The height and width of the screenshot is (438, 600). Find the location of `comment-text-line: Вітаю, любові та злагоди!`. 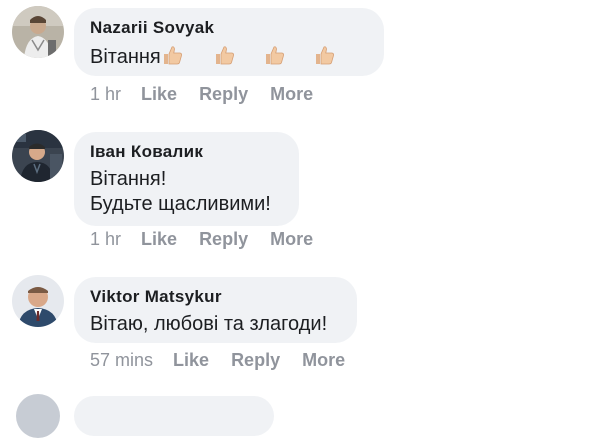

comment-text-line: Вітаю, любові та злагоди! is located at coordinates (209, 324).